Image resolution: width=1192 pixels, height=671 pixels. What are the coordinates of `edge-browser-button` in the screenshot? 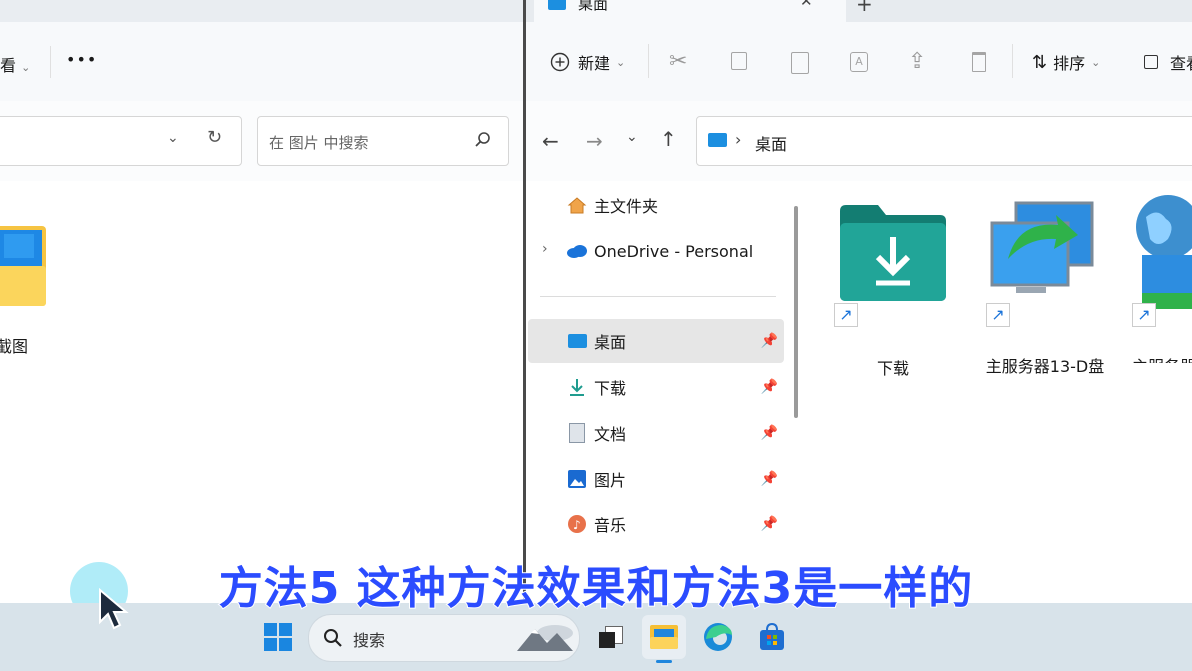 It's located at (718, 637).